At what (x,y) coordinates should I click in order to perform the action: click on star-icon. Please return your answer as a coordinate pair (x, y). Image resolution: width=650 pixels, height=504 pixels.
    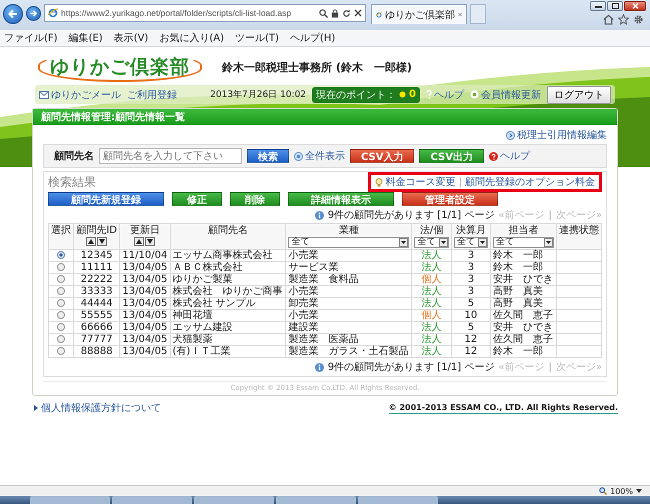
    Looking at the image, I should click on (623, 19).